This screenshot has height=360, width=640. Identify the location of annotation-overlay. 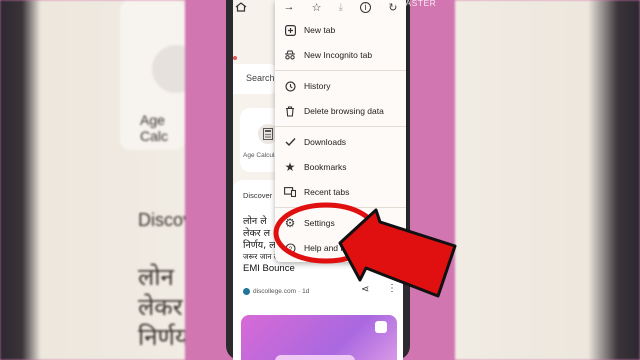
(365, 250).